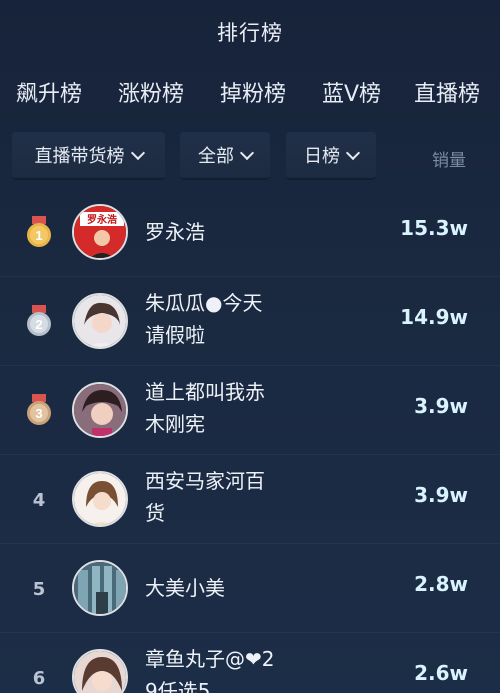 This screenshot has width=500, height=693. I want to click on scope-dropdown: 全部, so click(225, 156).